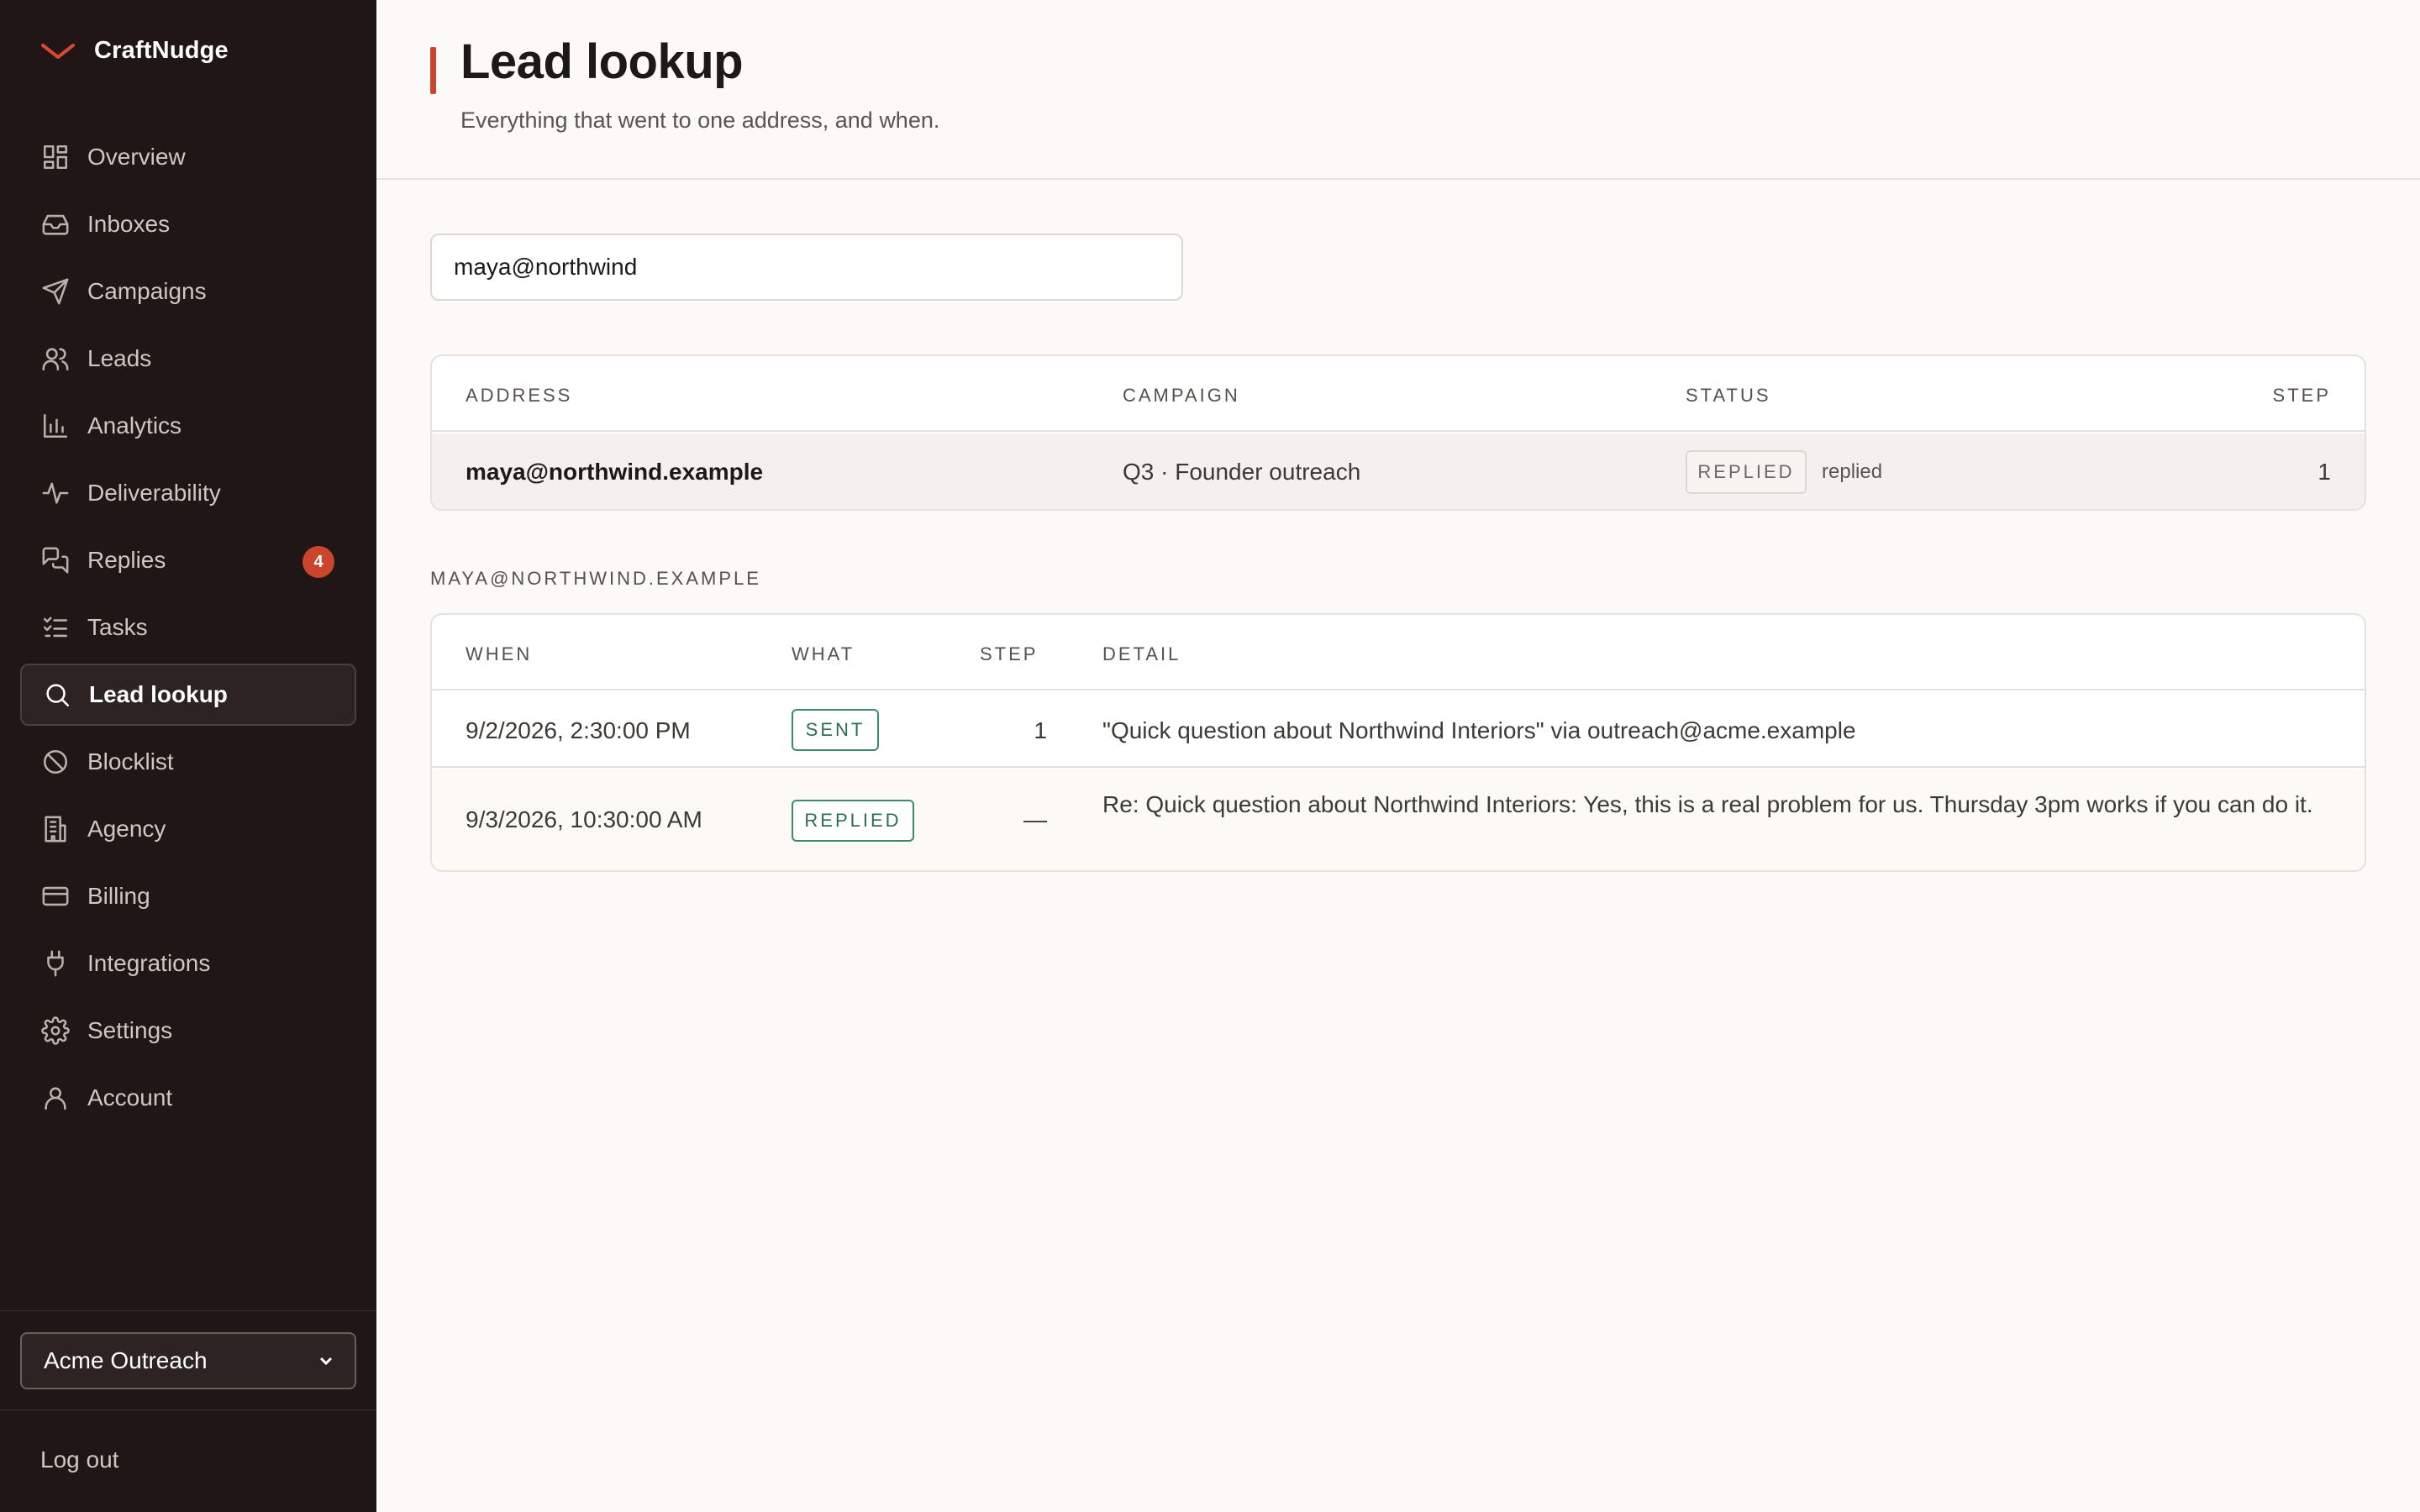 Image resolution: width=2420 pixels, height=1512 pixels. What do you see at coordinates (118, 896) in the screenshot?
I see `sidebar-item-label: Billing` at bounding box center [118, 896].